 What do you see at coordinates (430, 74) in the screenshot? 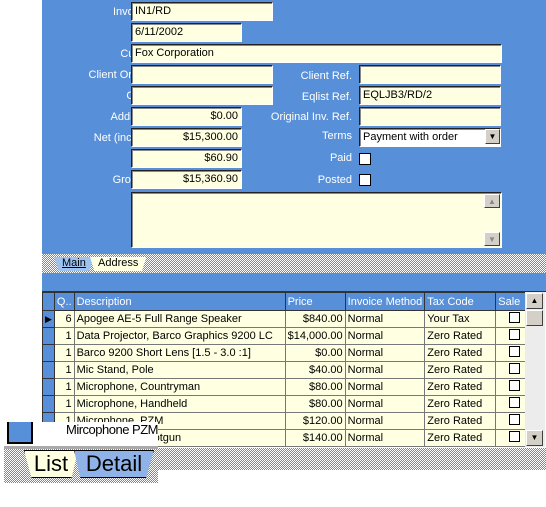
I see `client-ref-input` at bounding box center [430, 74].